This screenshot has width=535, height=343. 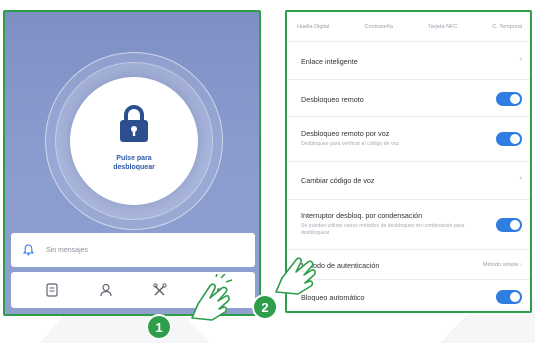 I want to click on auto-lock-toggle, so click(x=509, y=297).